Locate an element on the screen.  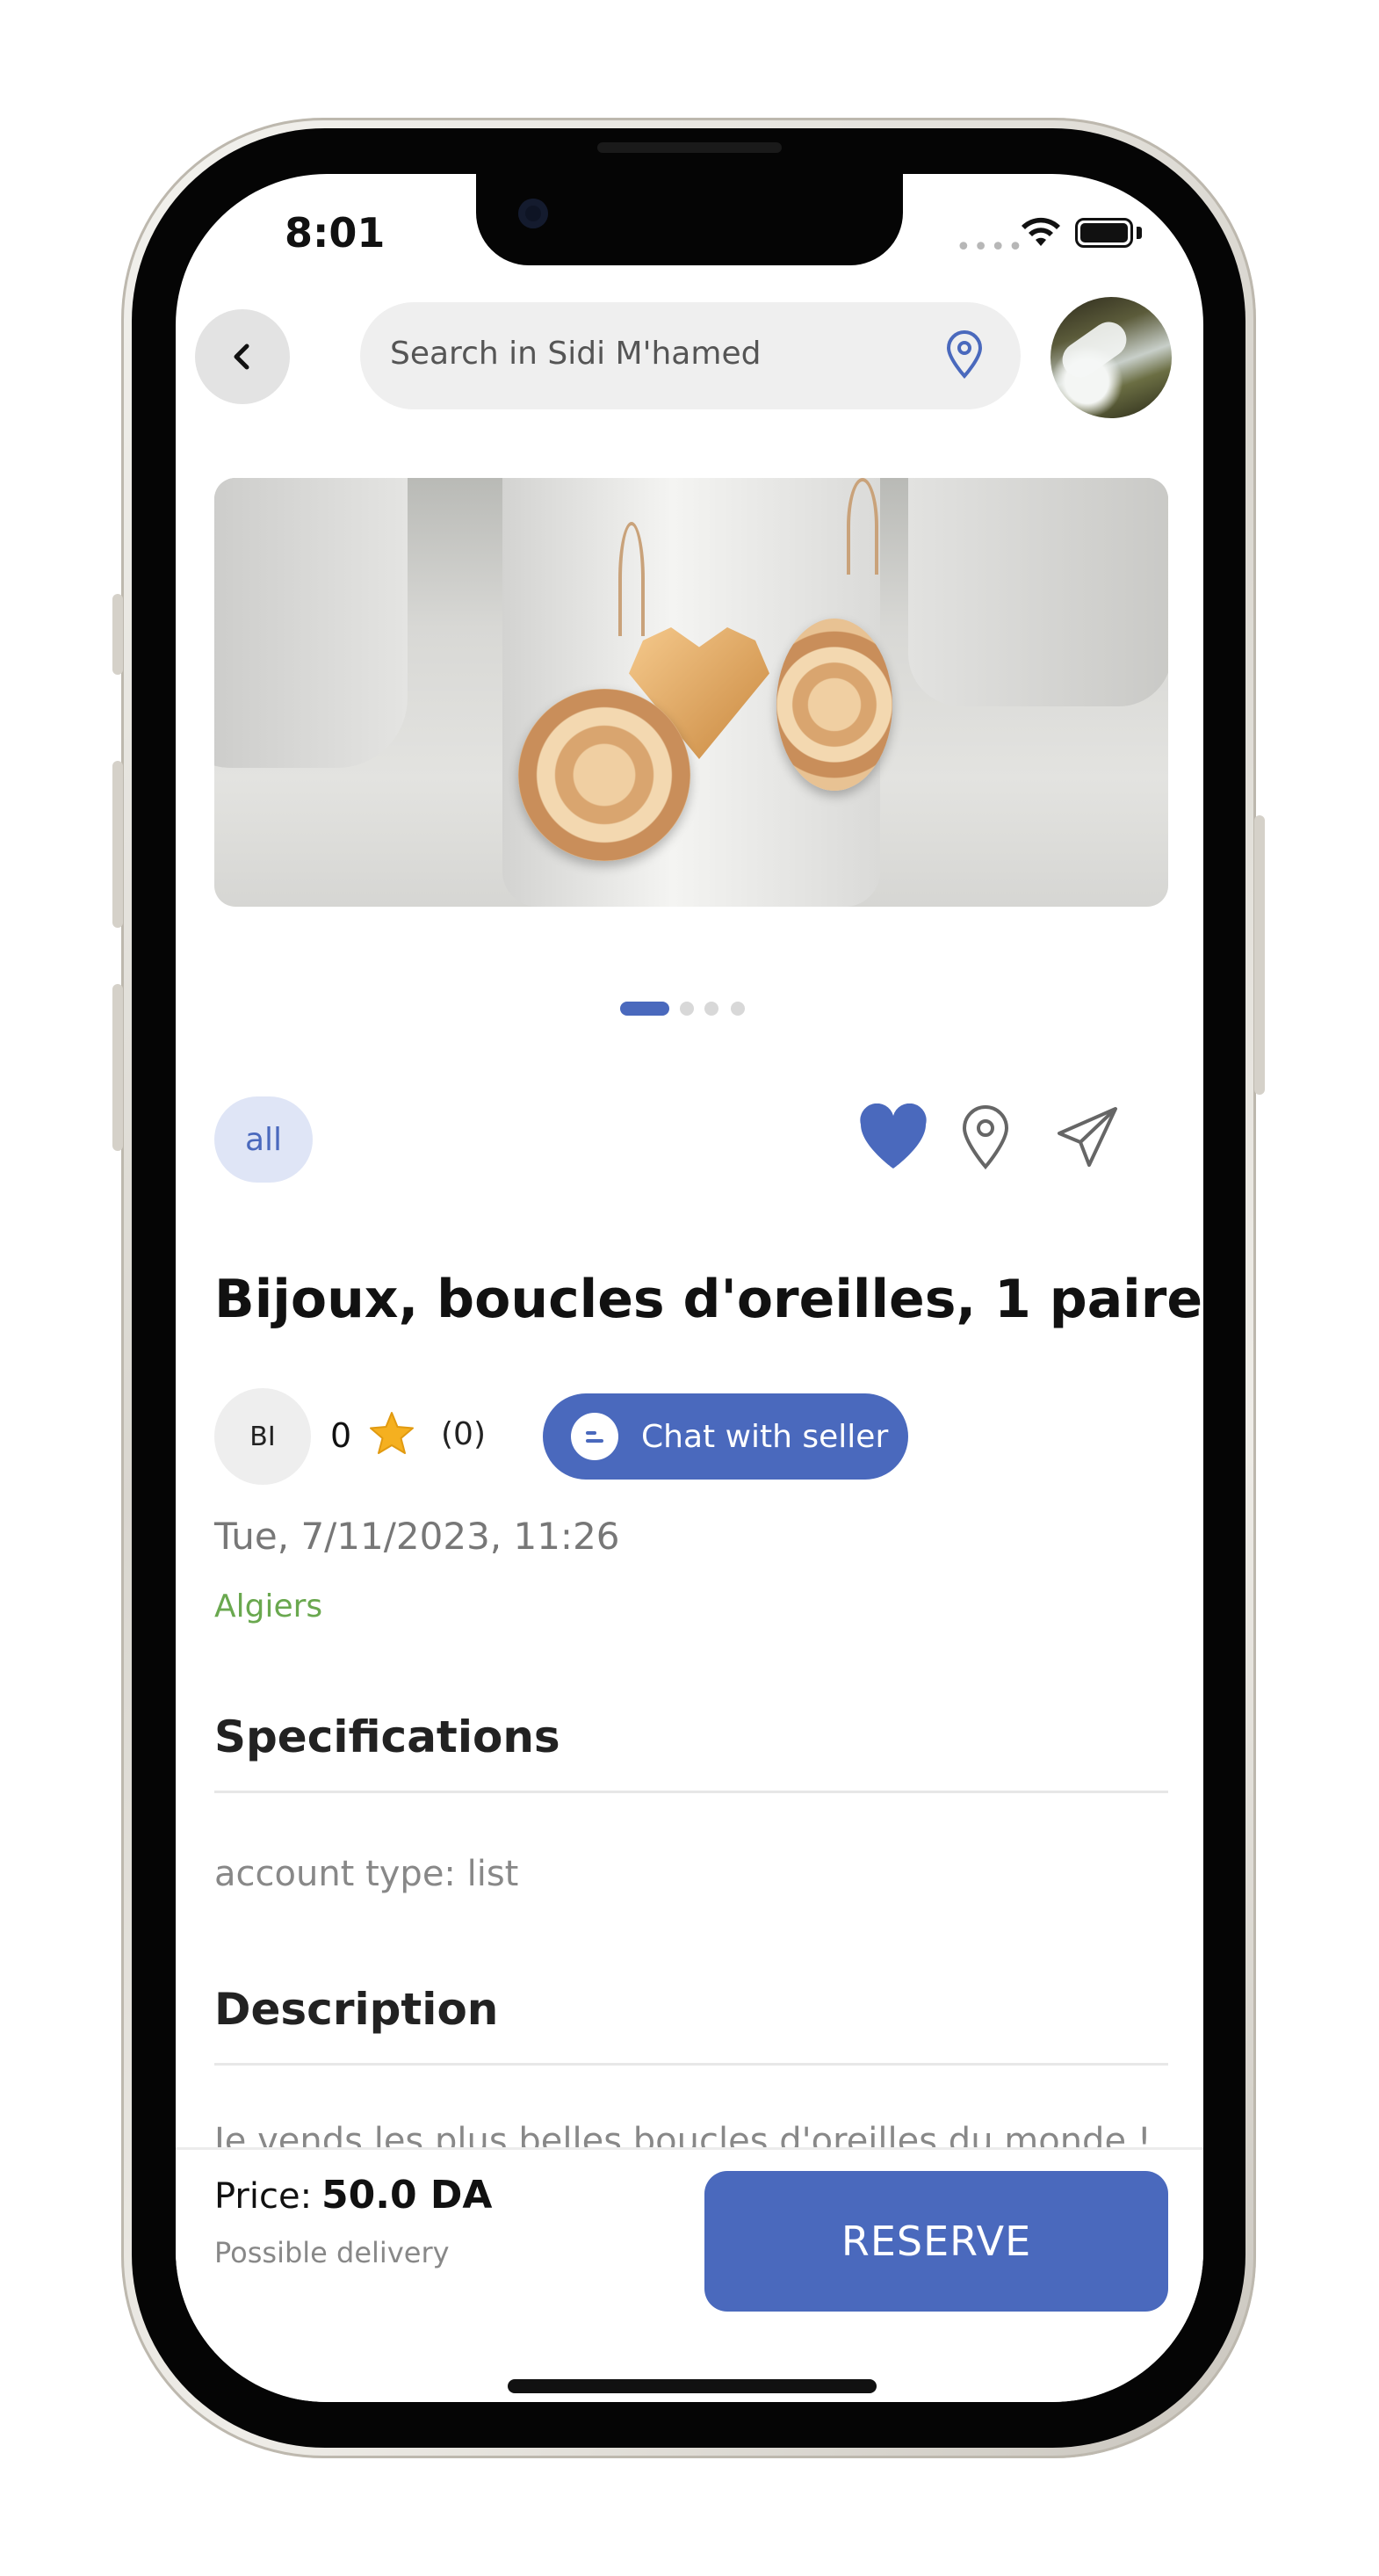
wifi-icon is located at coordinates (1041, 231).